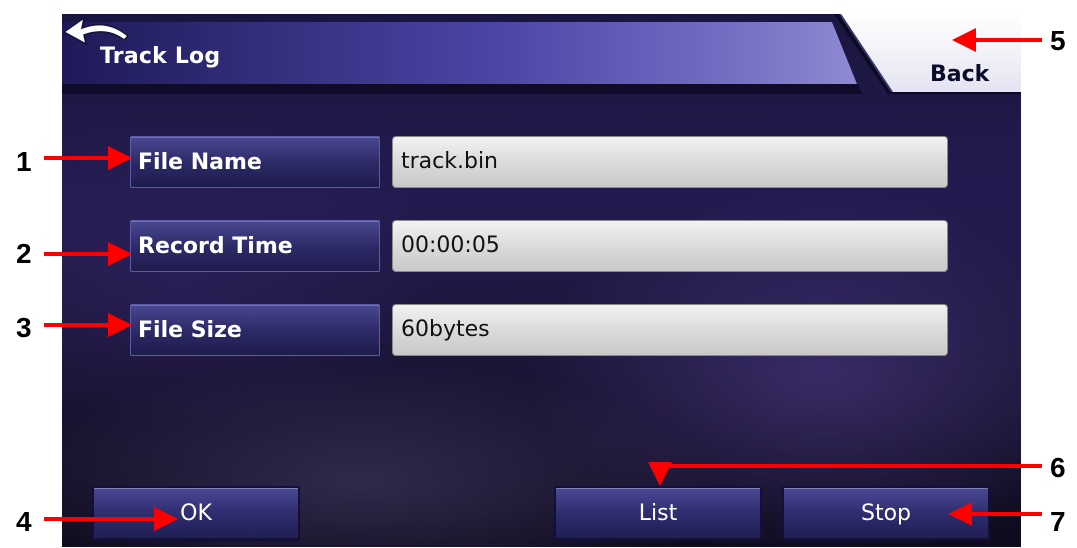 The width and height of the screenshot is (1077, 548). Describe the element at coordinates (1058, 521) in the screenshot. I see `callout-number: 7` at that location.